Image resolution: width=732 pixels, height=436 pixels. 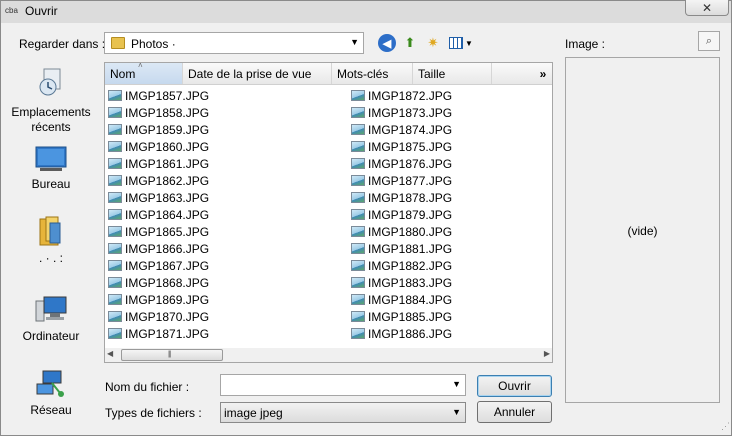 I want to click on scrollbar-thumb: |||, so click(x=172, y=355).